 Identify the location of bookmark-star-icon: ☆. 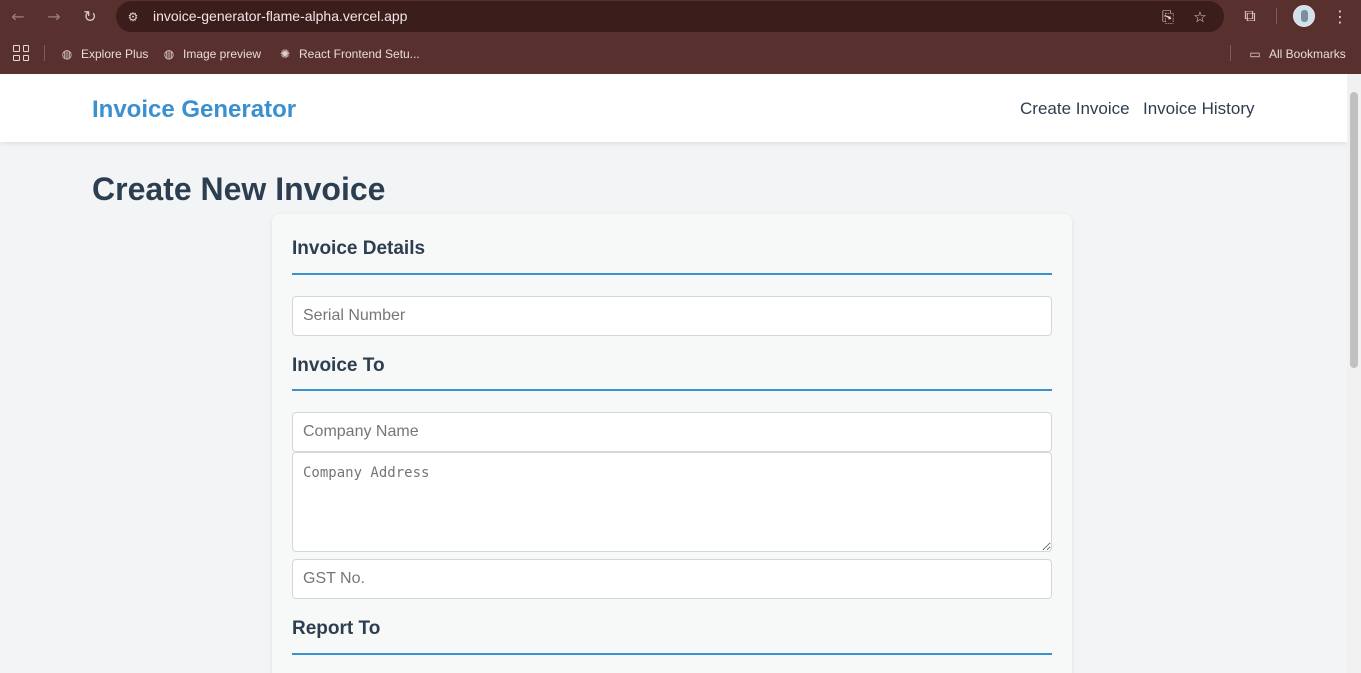
(1200, 17).